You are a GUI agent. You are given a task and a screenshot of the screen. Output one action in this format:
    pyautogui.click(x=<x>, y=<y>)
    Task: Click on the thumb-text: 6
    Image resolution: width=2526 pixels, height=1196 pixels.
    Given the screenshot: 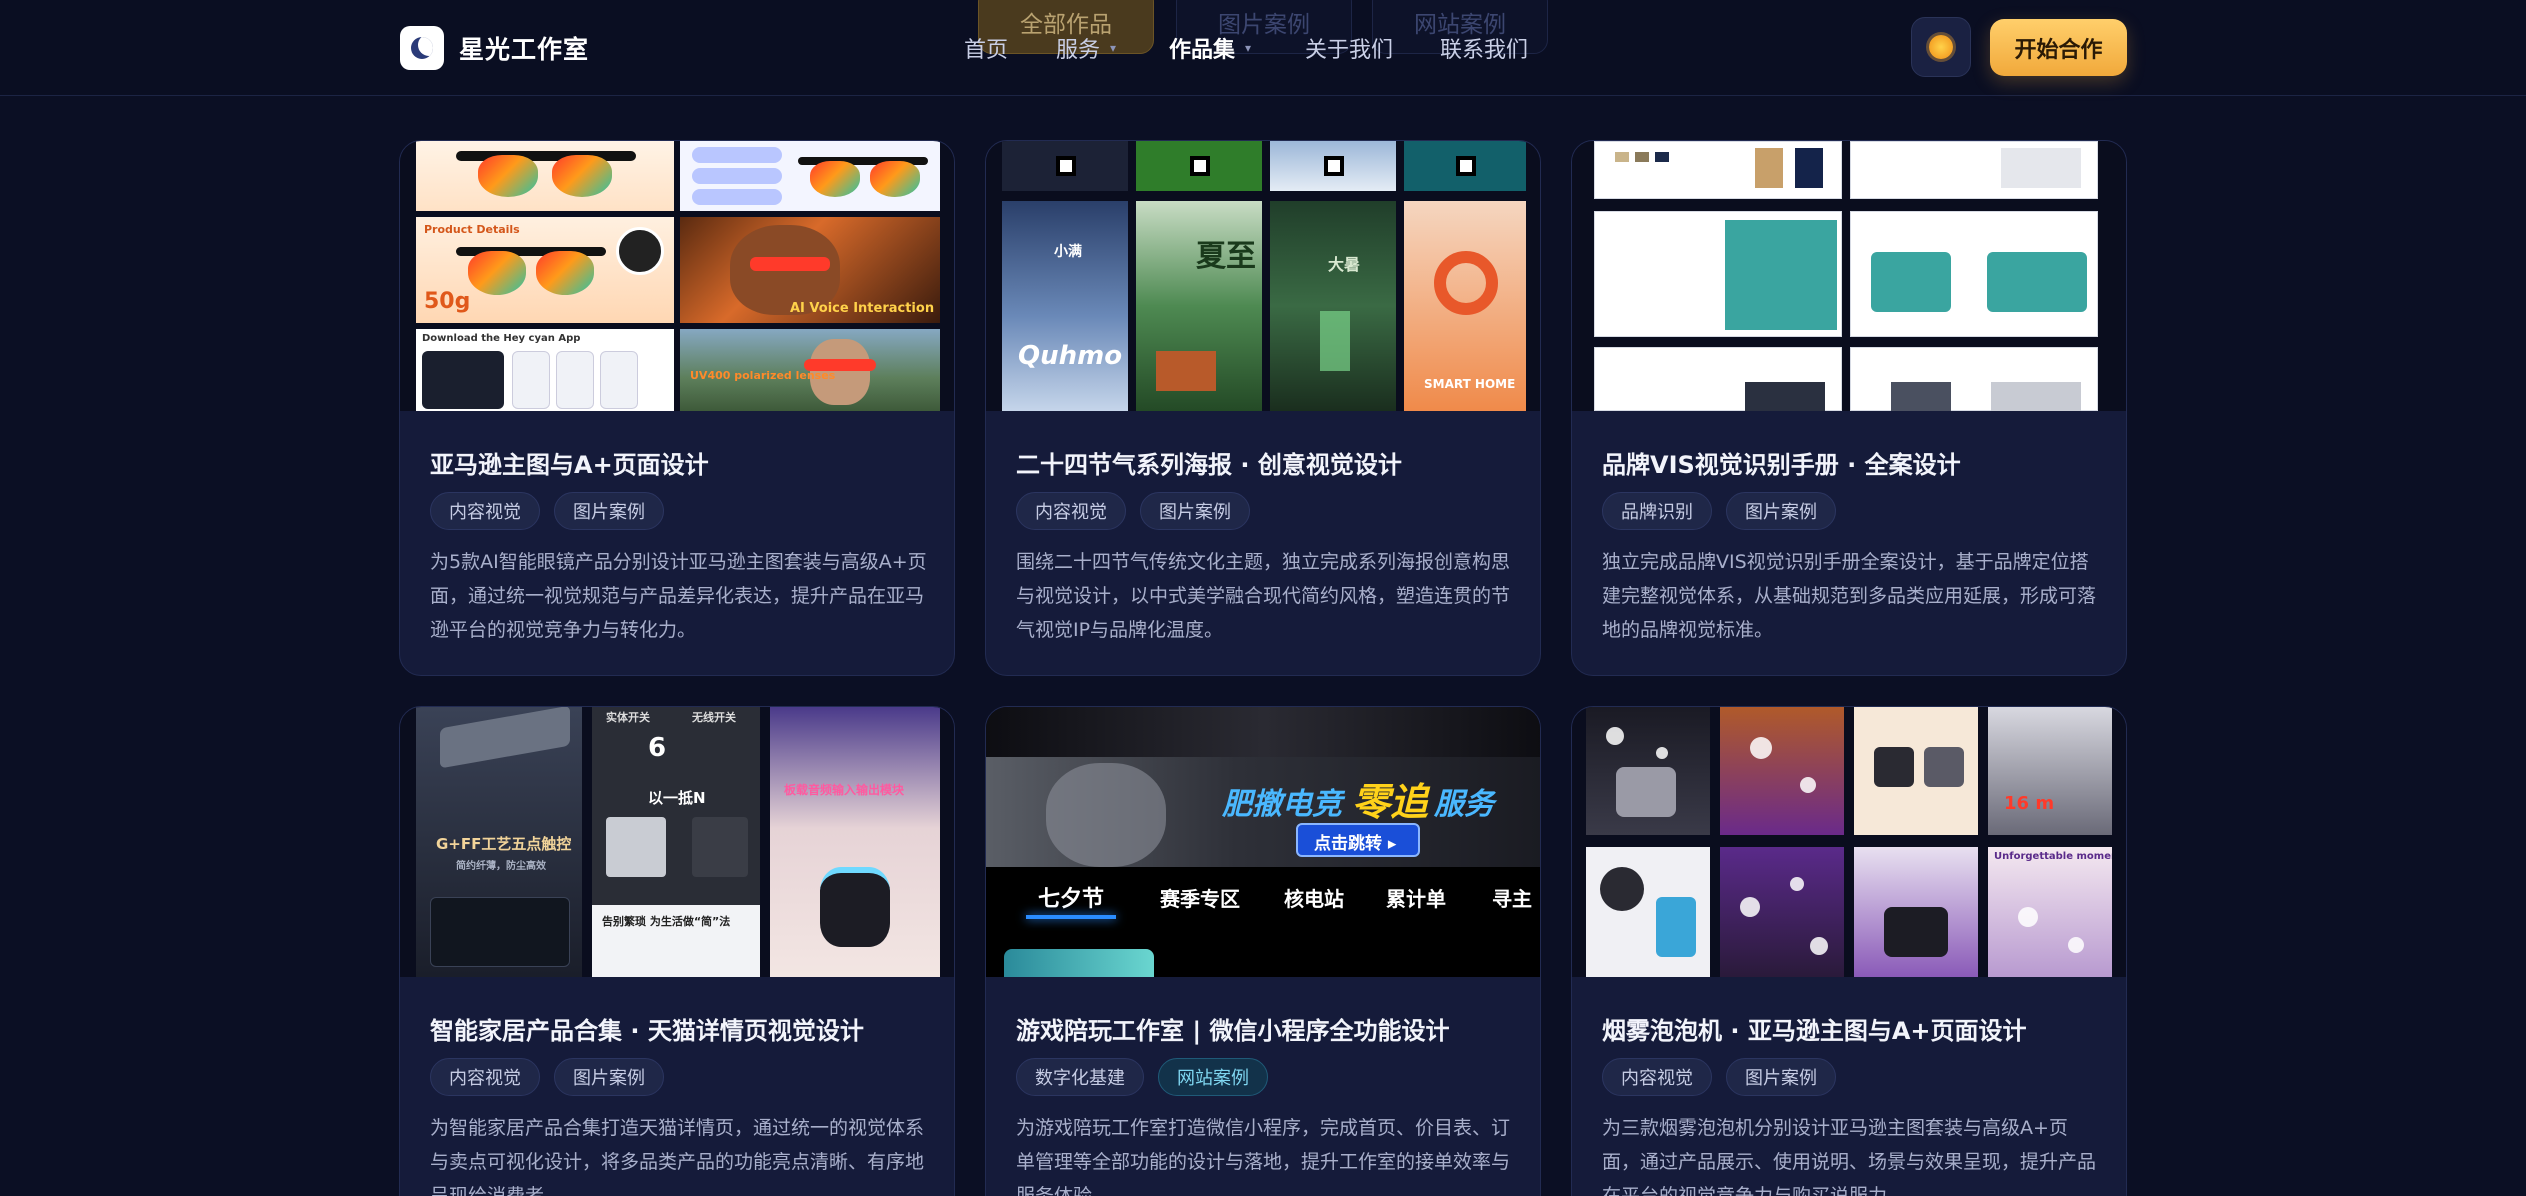 What is the action you would take?
    pyautogui.click(x=657, y=748)
    